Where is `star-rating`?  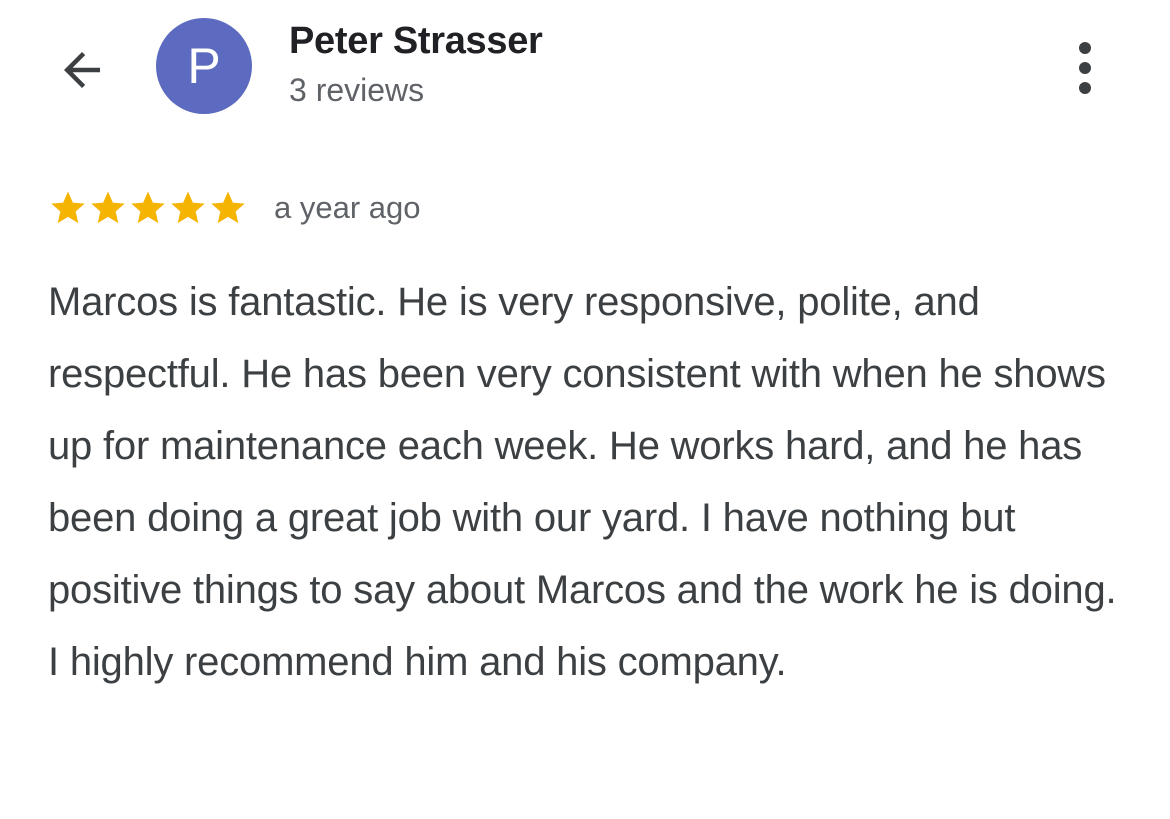
star-rating is located at coordinates (148, 208).